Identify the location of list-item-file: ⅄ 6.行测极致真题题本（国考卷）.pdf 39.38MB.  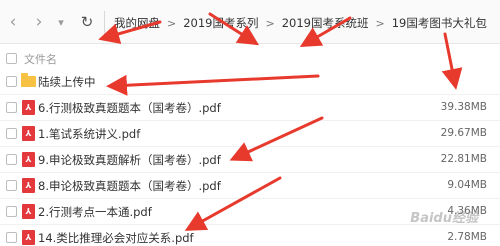
(250, 108).